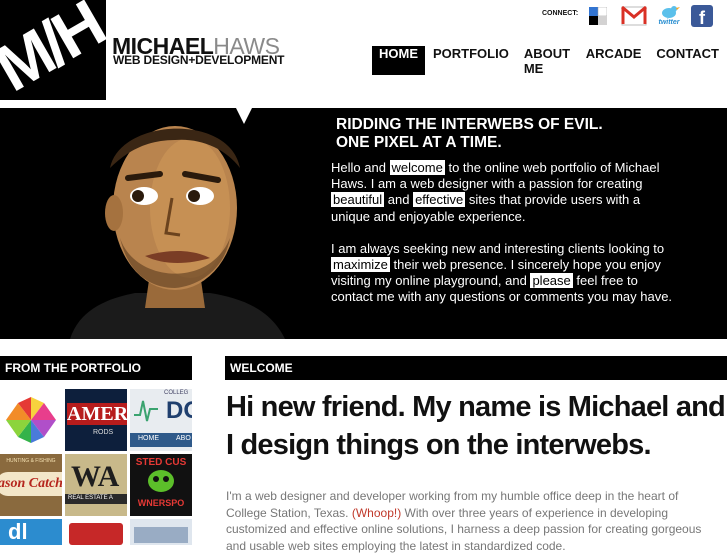 The width and height of the screenshot is (727, 554). Describe the element at coordinates (183, 438) in the screenshot. I see `thumb-3-tab-2: ABO` at that location.